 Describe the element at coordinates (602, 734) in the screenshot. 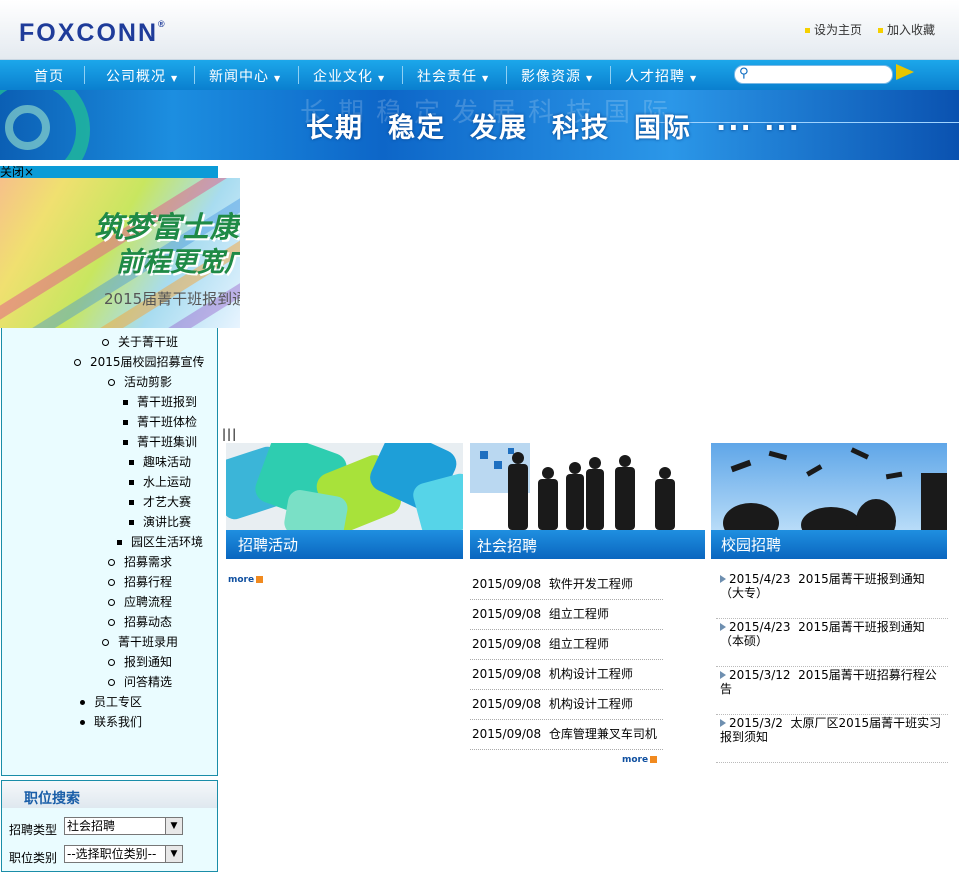

I see `job-title: 仓库管理兼叉车司机` at that location.